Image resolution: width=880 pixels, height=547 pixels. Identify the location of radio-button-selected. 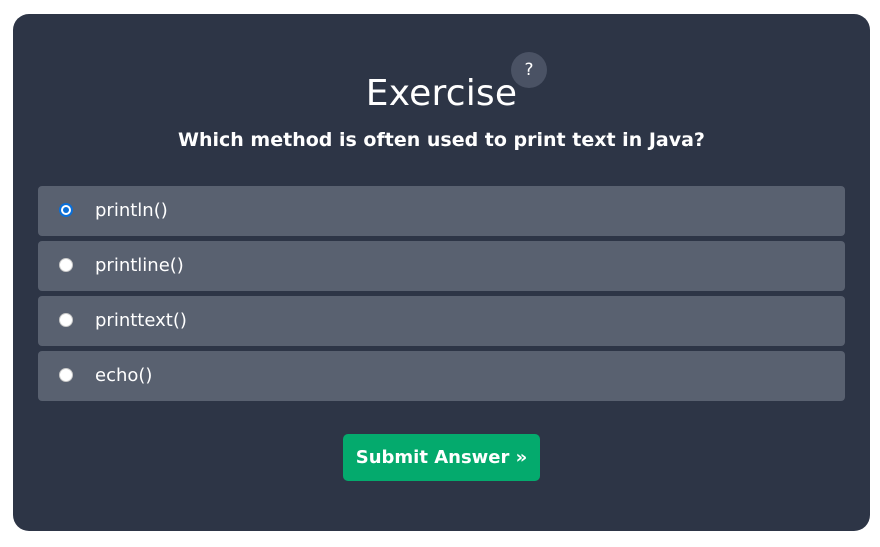
(66, 210).